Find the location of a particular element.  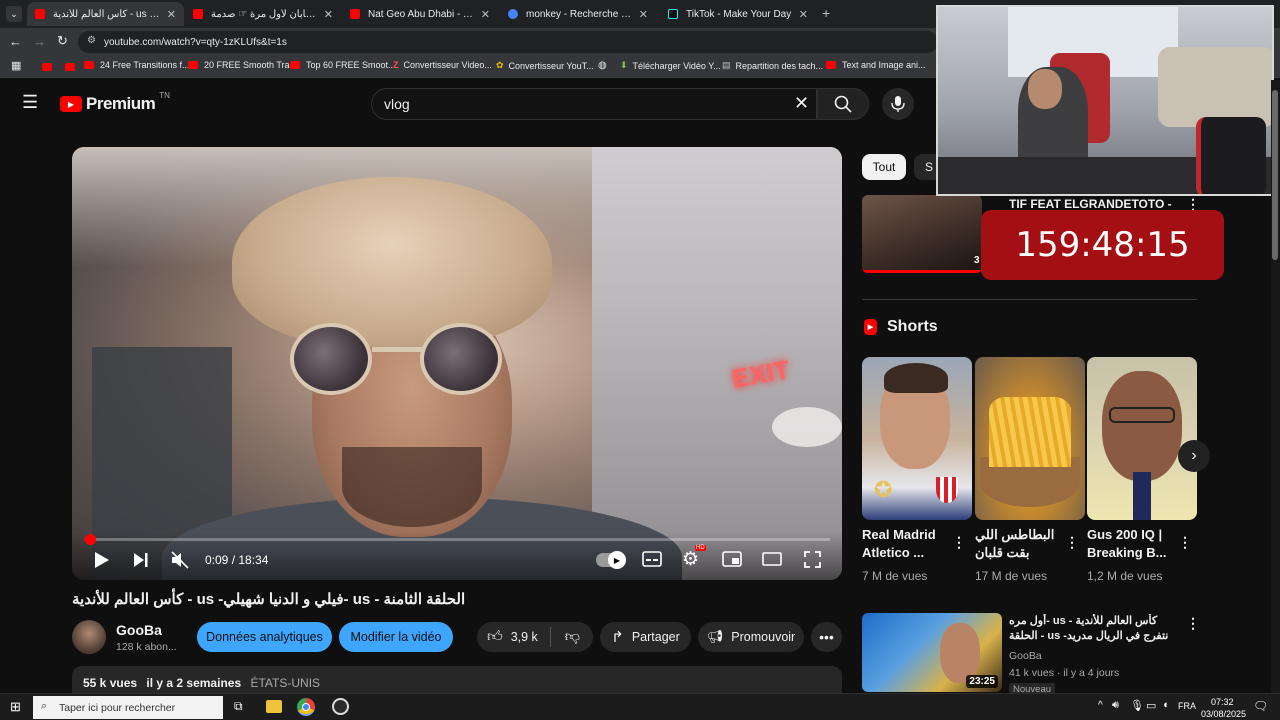

page-scrollbar is located at coordinates (1275, 386).